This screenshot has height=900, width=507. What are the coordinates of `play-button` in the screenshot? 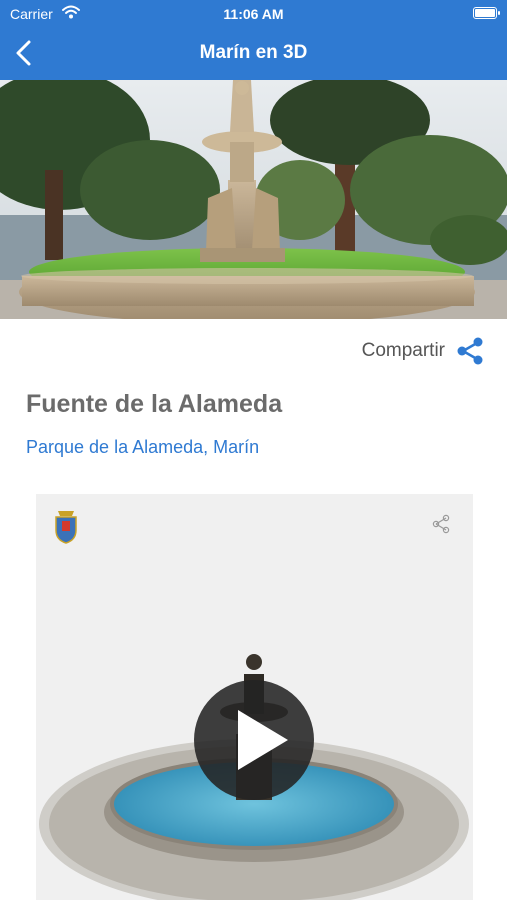 It's located at (254, 740).